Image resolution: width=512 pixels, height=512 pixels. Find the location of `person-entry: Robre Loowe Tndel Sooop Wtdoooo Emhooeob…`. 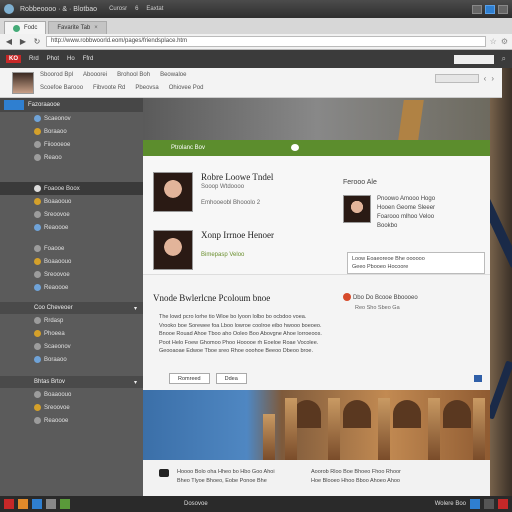

person-entry: Robre Loowe Tndel Sooop Wtdoooo Emhooeob… is located at coordinates (213, 192).